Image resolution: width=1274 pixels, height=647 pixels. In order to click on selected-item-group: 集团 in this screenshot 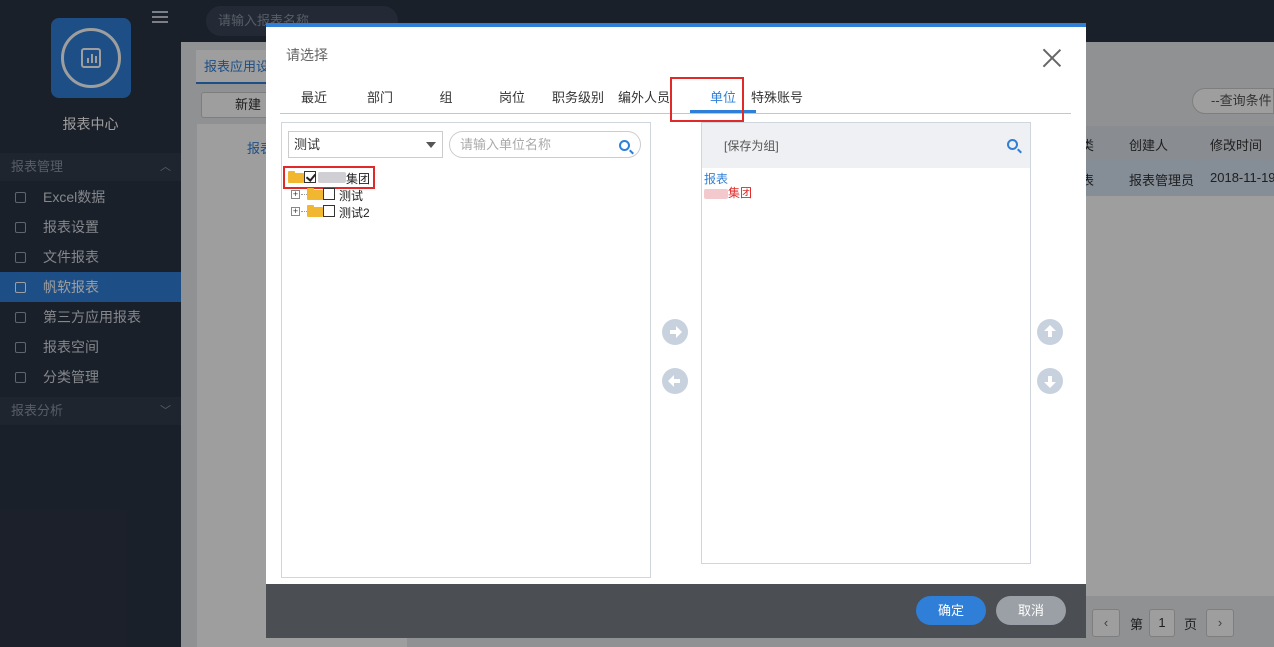, I will do `click(728, 192)`.